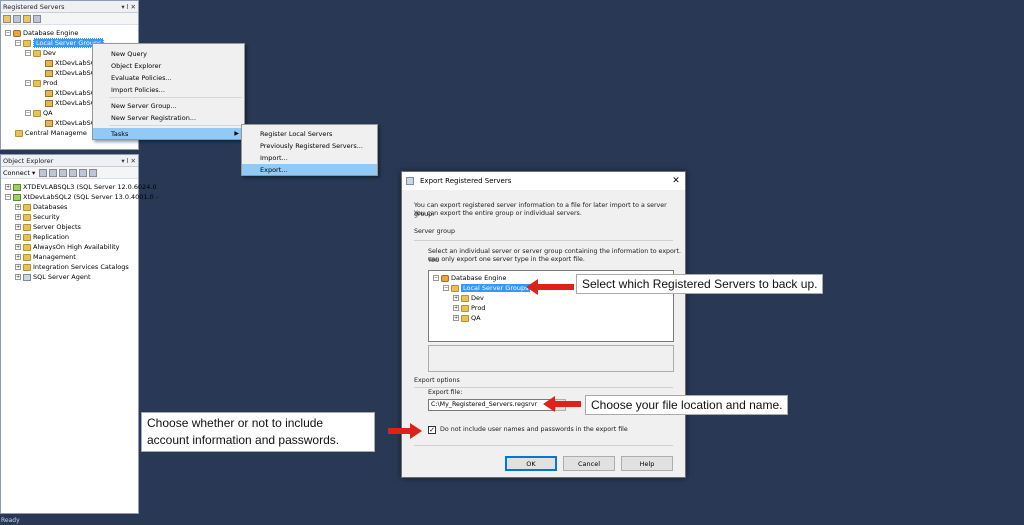 Image resolution: width=1024 pixels, height=525 pixels. What do you see at coordinates (41, 207) in the screenshot?
I see `tree-node-databases: + Databases` at bounding box center [41, 207].